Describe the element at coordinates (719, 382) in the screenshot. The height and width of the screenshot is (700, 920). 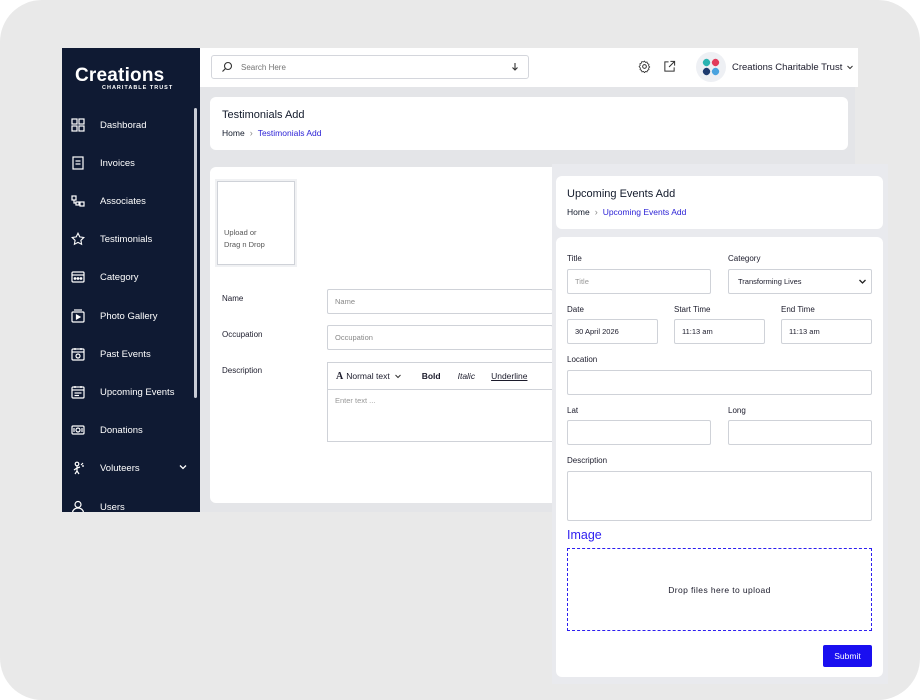
I see `location-input` at that location.